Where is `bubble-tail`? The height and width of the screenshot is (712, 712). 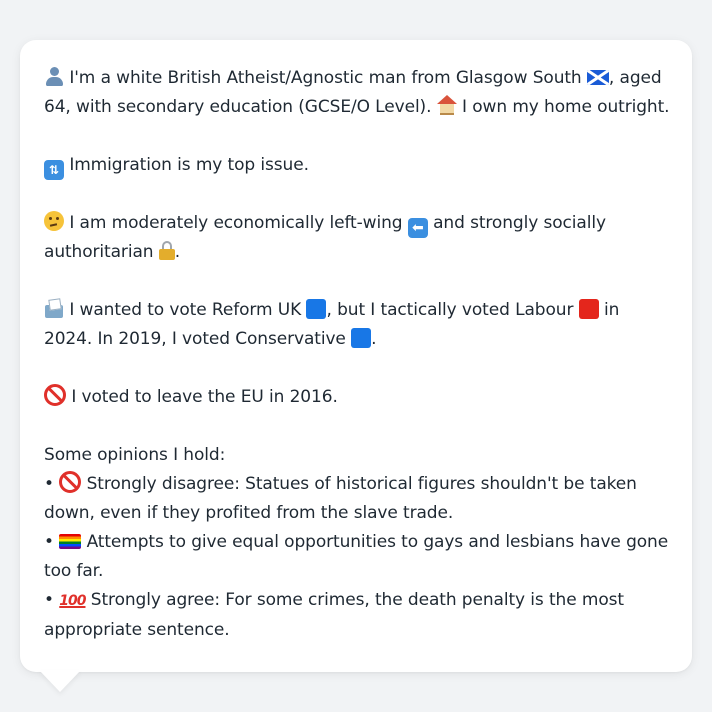 bubble-tail is located at coordinates (60, 681).